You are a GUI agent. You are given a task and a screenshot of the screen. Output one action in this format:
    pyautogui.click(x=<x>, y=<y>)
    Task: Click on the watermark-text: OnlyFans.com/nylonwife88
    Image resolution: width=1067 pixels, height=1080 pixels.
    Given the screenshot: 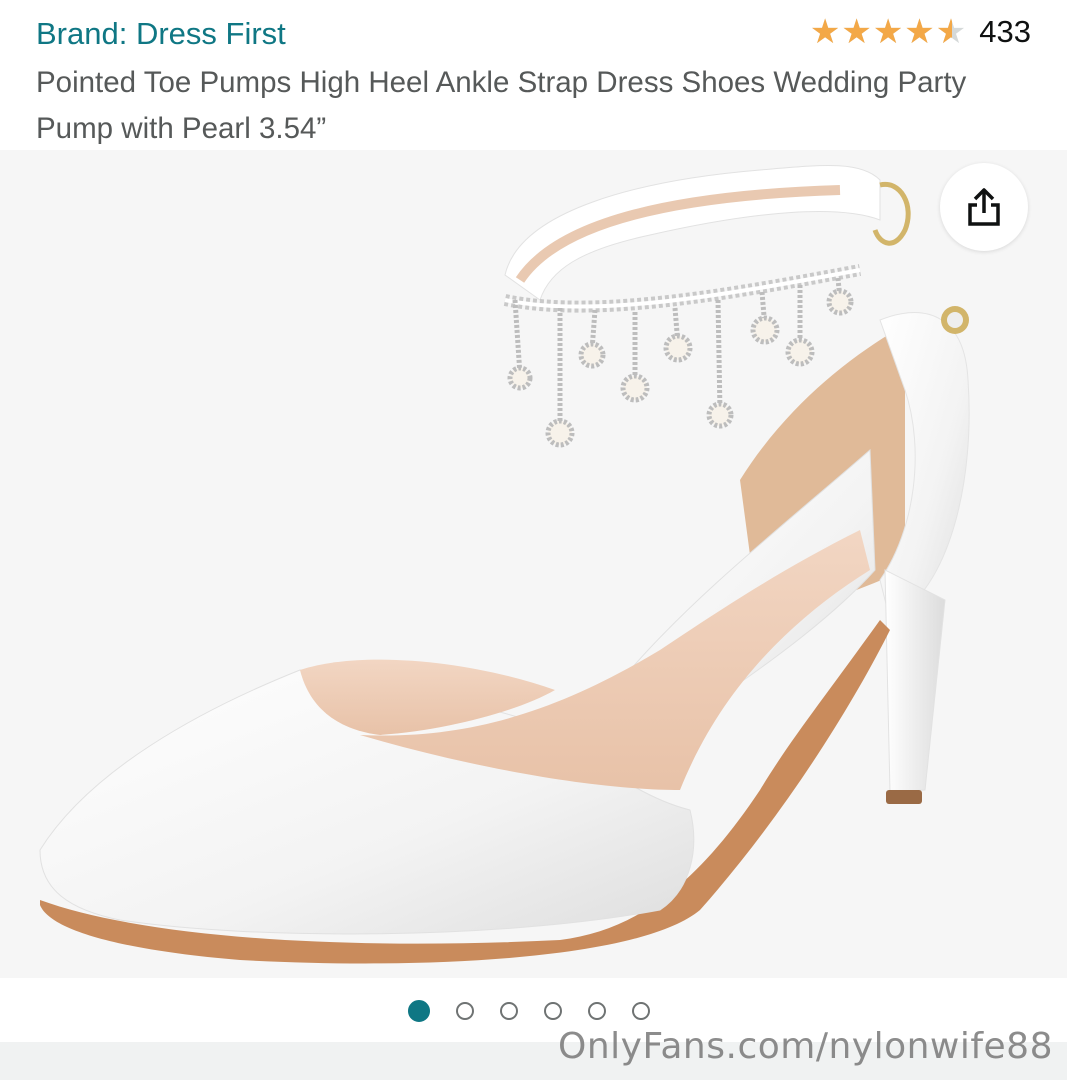 What is the action you would take?
    pyautogui.click(x=805, y=1046)
    